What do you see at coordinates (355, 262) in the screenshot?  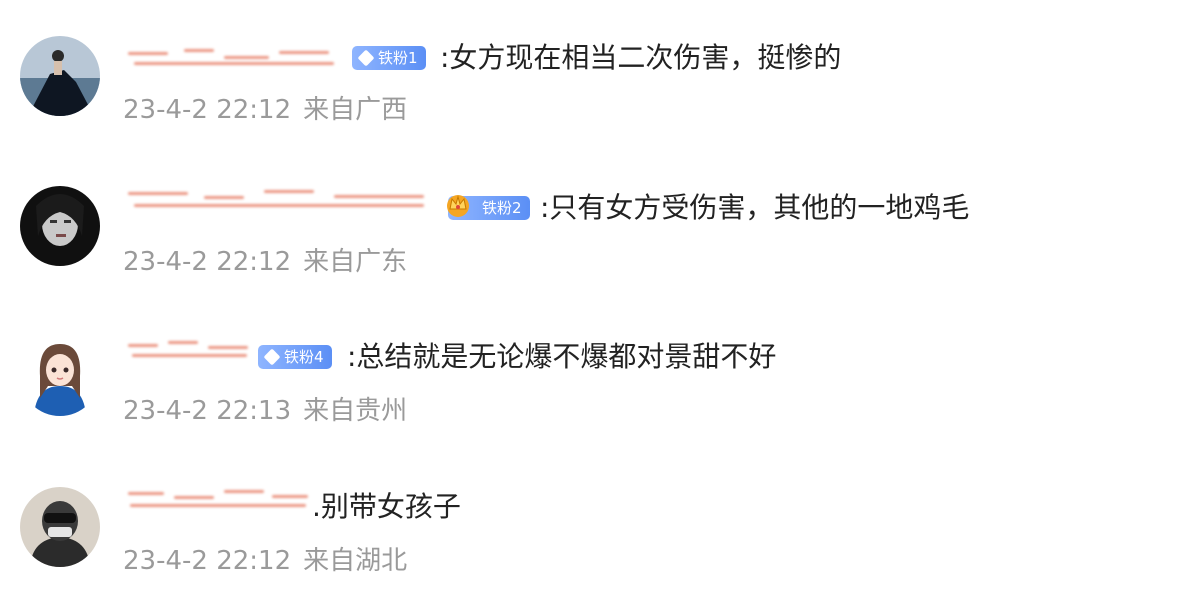 I see `comment-location: 来自广东` at bounding box center [355, 262].